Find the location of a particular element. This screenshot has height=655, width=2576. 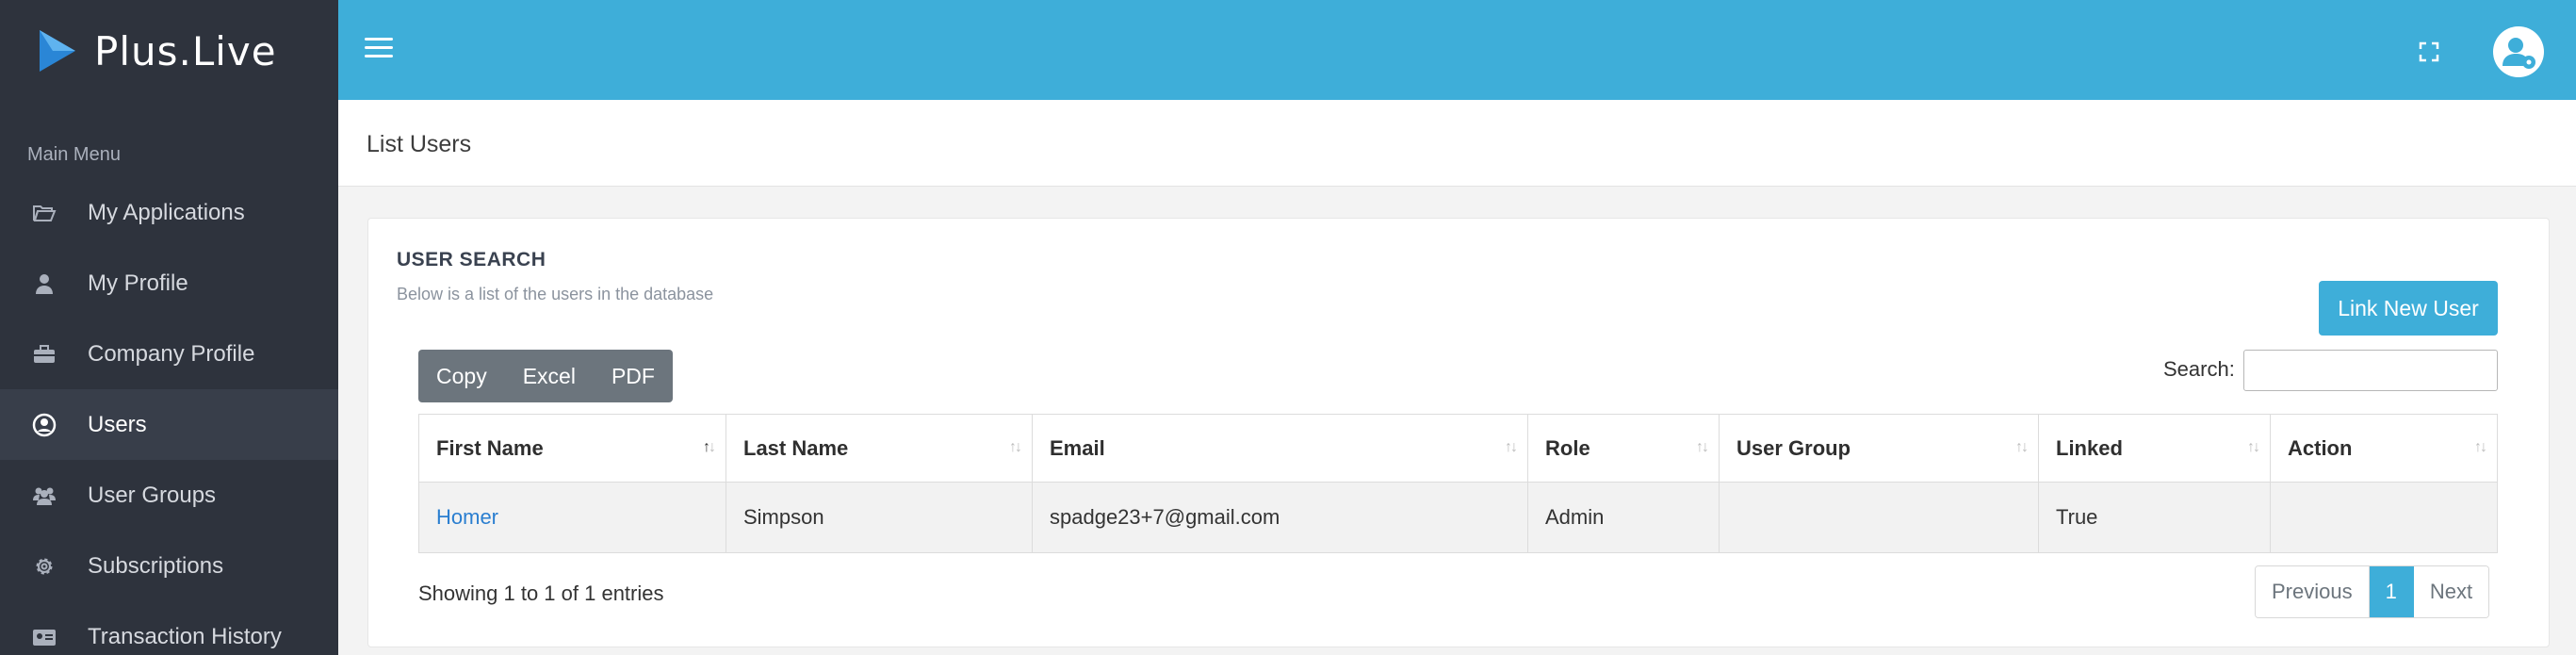

page-title: List Users is located at coordinates (419, 144).